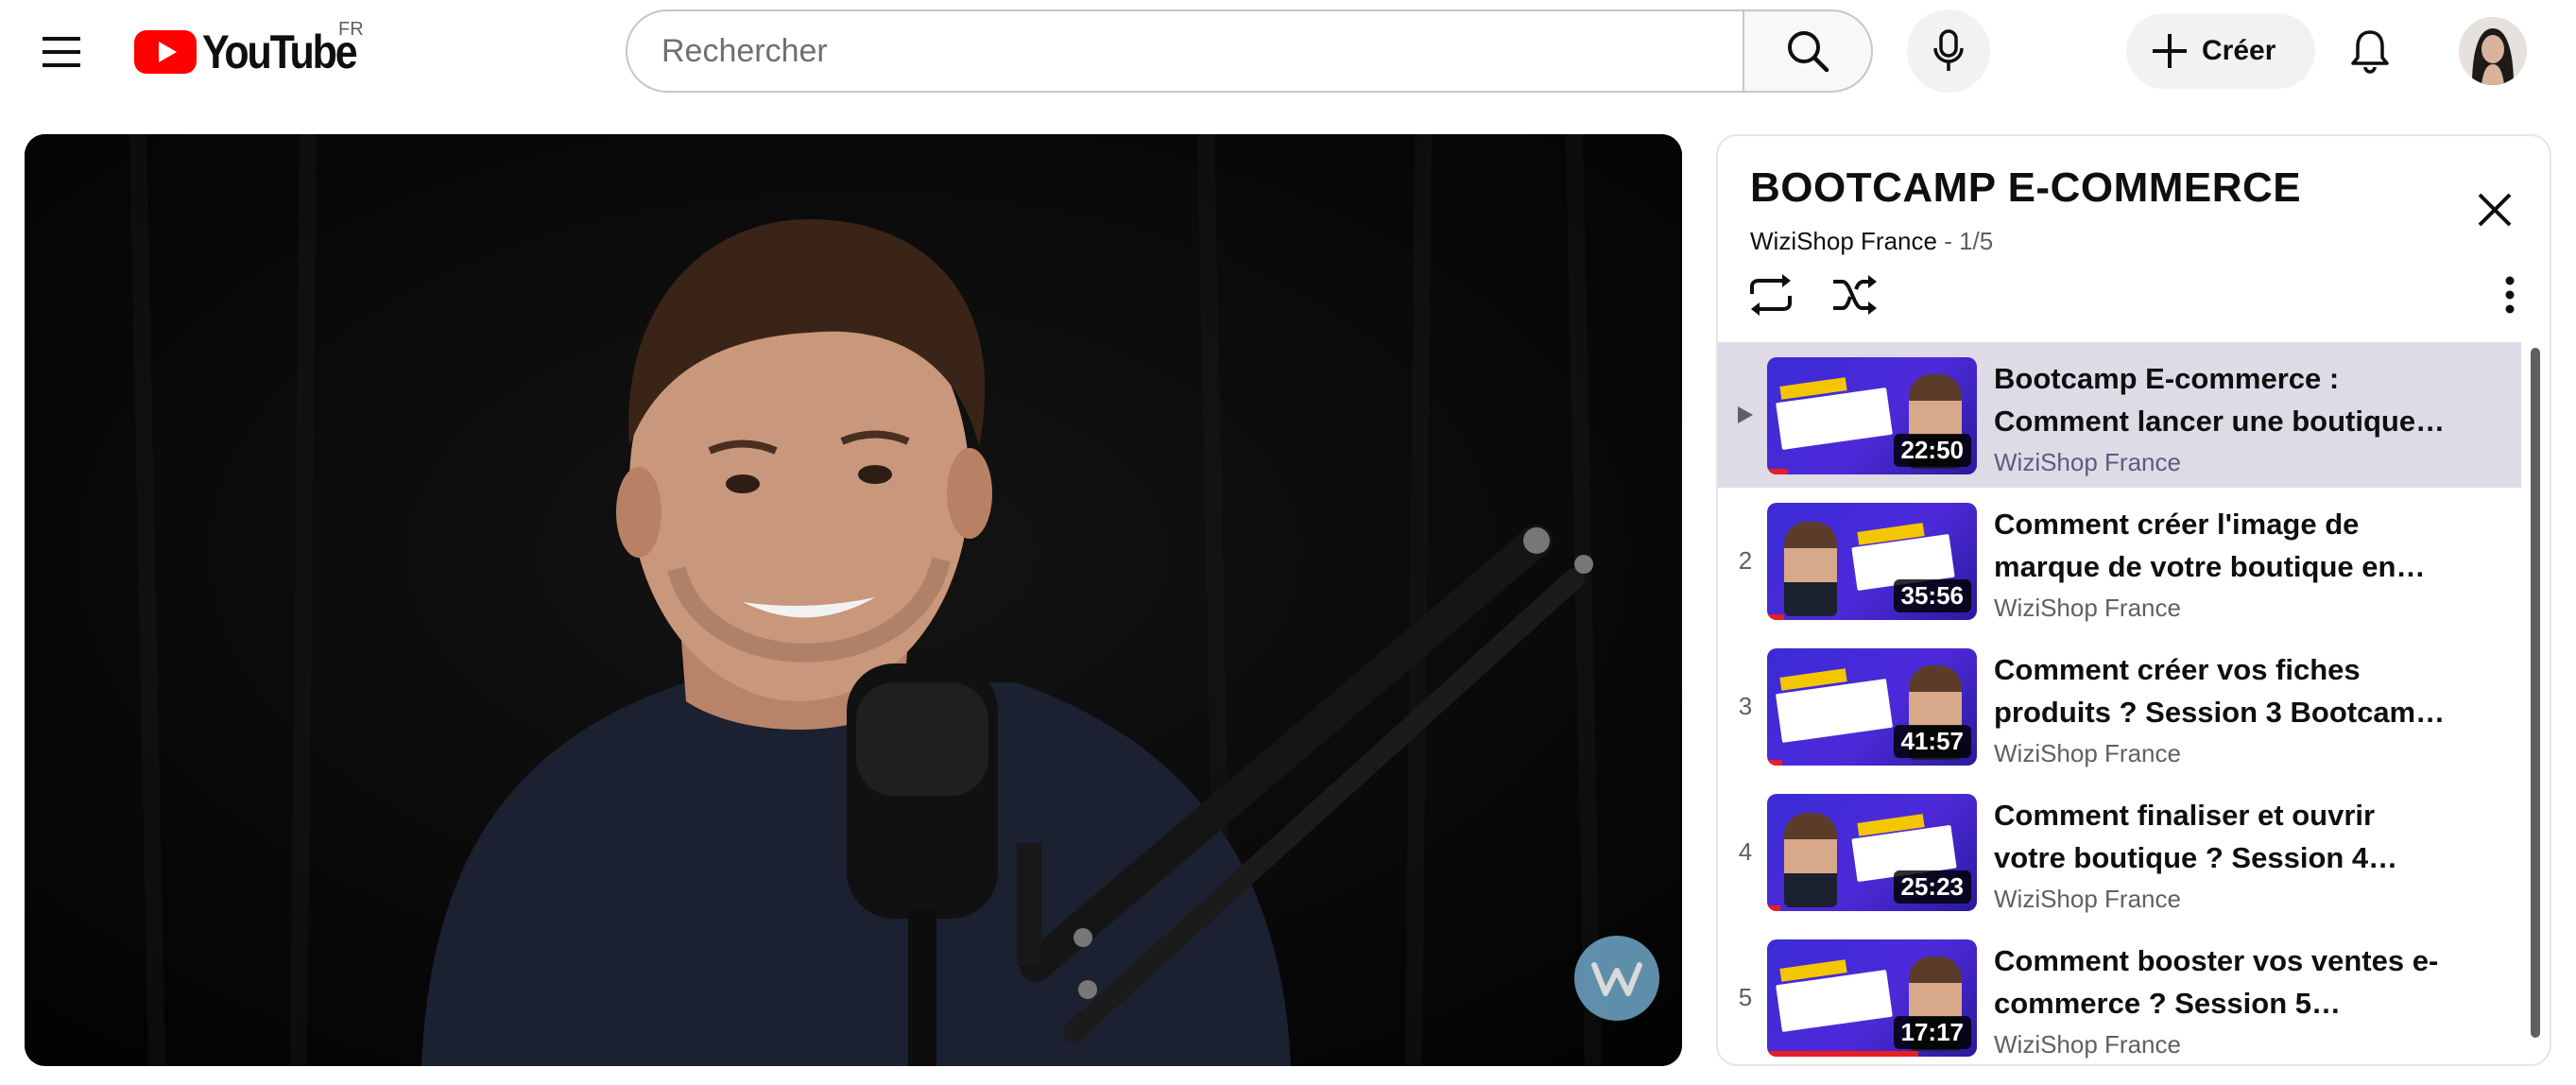 This screenshot has height=1085, width=2576. I want to click on video-duration: 22:50, so click(1932, 450).